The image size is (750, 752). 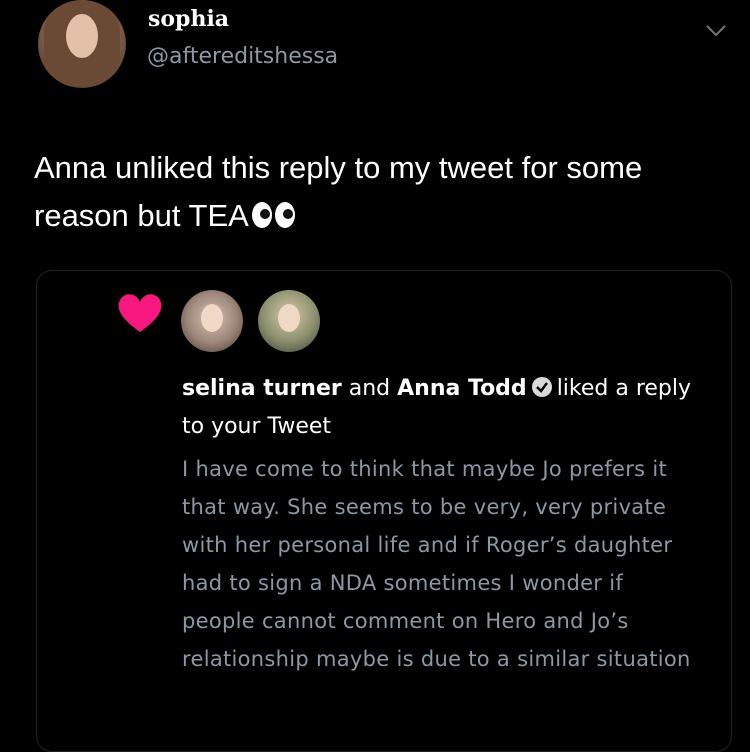 What do you see at coordinates (140, 313) in the screenshot?
I see `heart-icon` at bounding box center [140, 313].